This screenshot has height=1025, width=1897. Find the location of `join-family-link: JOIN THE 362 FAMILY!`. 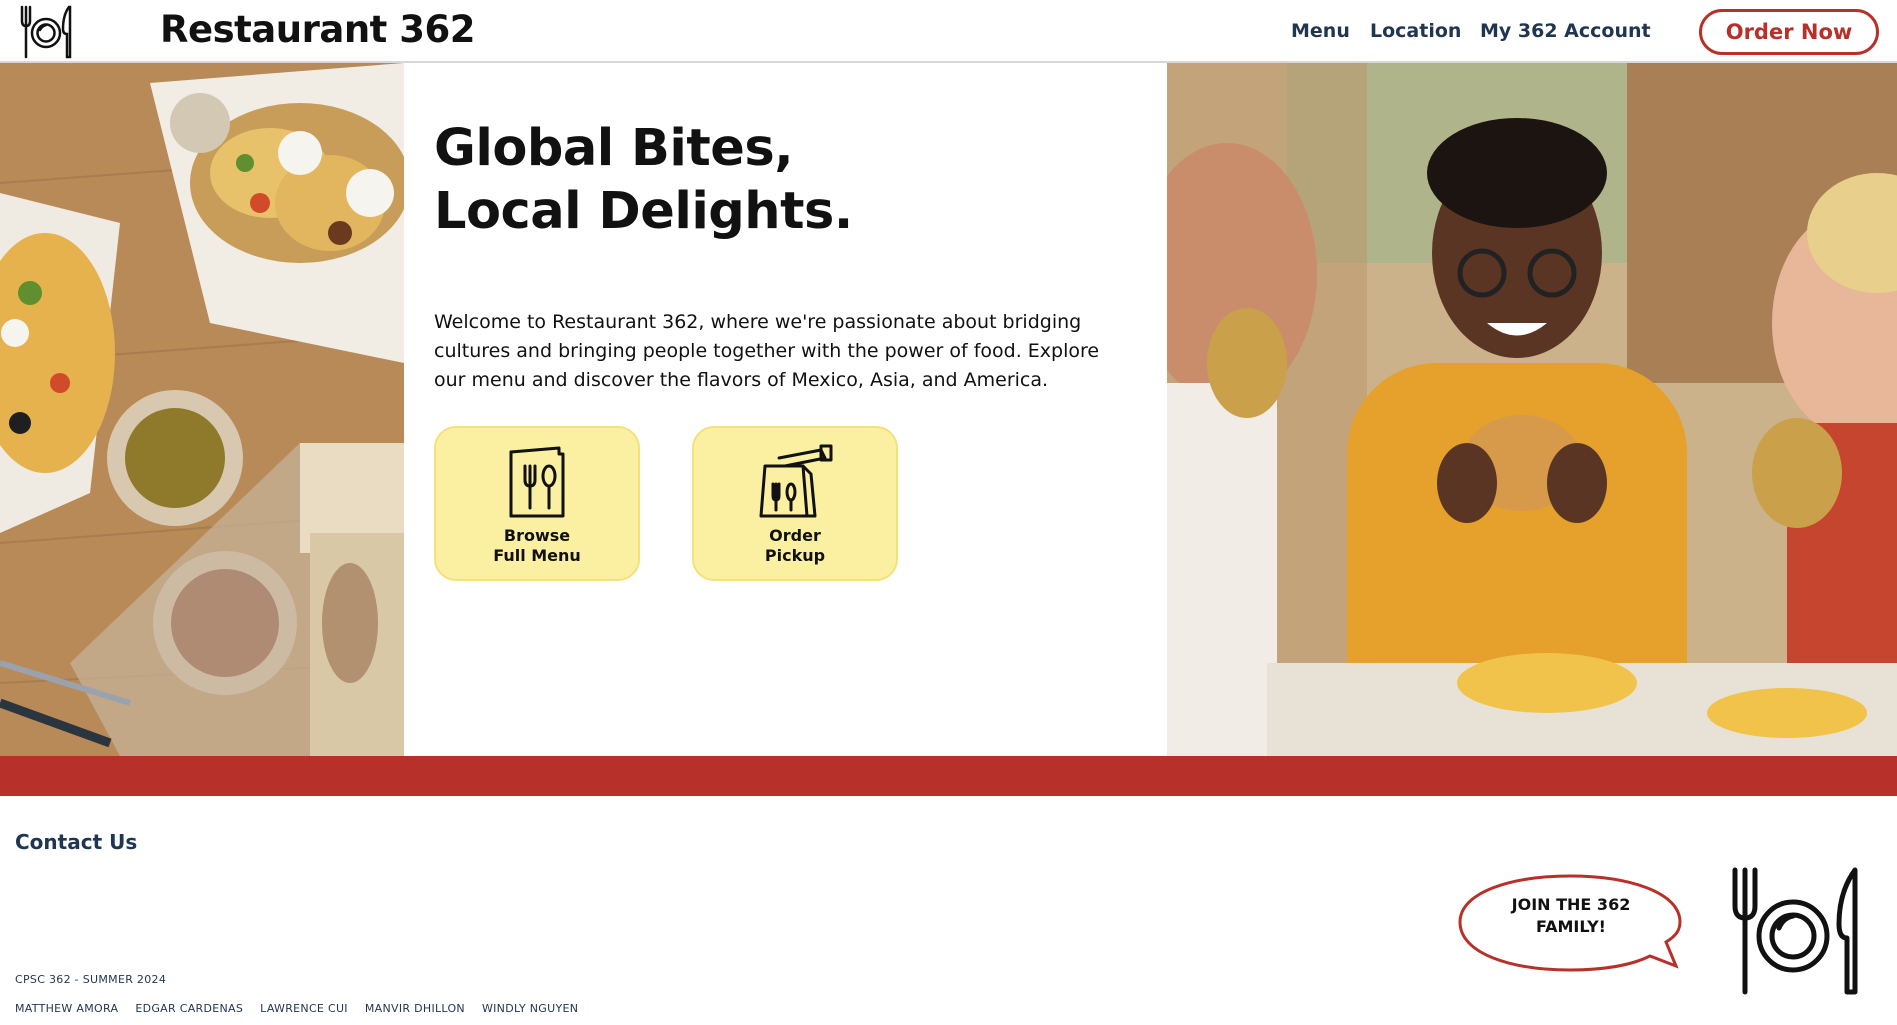

join-family-link: JOIN THE 362 FAMILY! is located at coordinates (1571, 916).